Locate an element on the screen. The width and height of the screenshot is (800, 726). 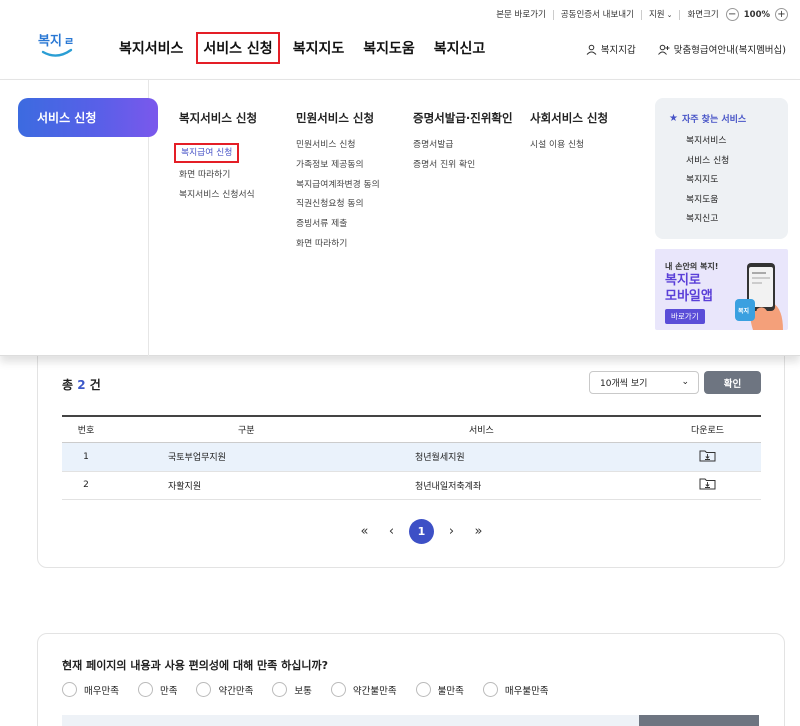
confirm-button: 확인 is located at coordinates (732, 382).